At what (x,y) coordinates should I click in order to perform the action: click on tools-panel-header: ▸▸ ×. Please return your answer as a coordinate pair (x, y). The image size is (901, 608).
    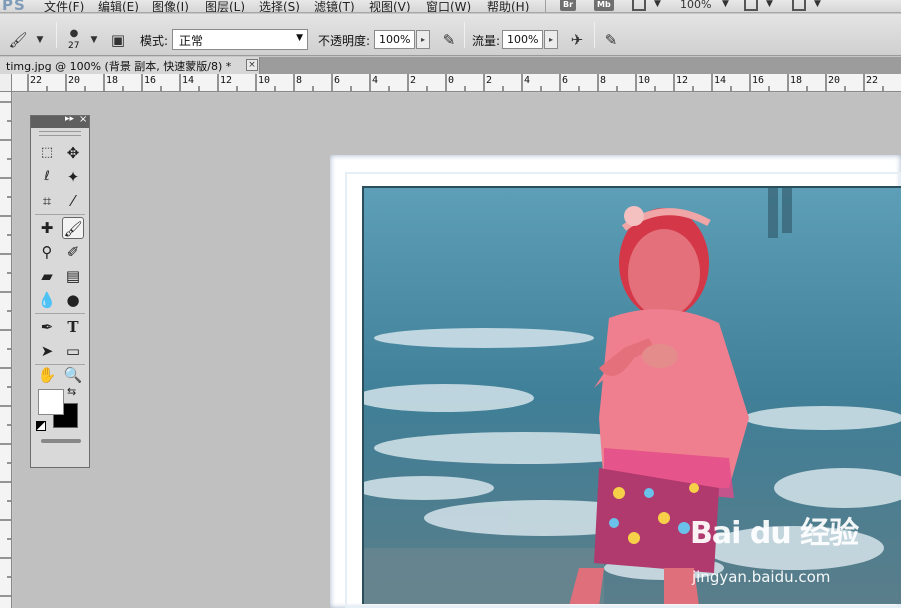
    Looking at the image, I should click on (60, 121).